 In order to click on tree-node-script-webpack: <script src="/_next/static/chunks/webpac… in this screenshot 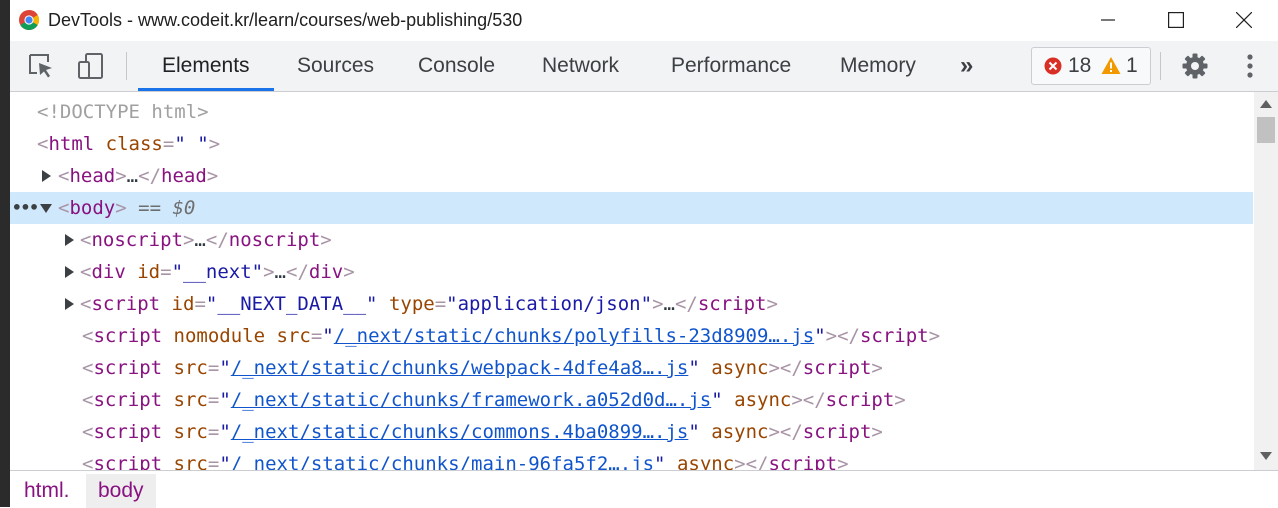, I will do `click(631, 368)`.